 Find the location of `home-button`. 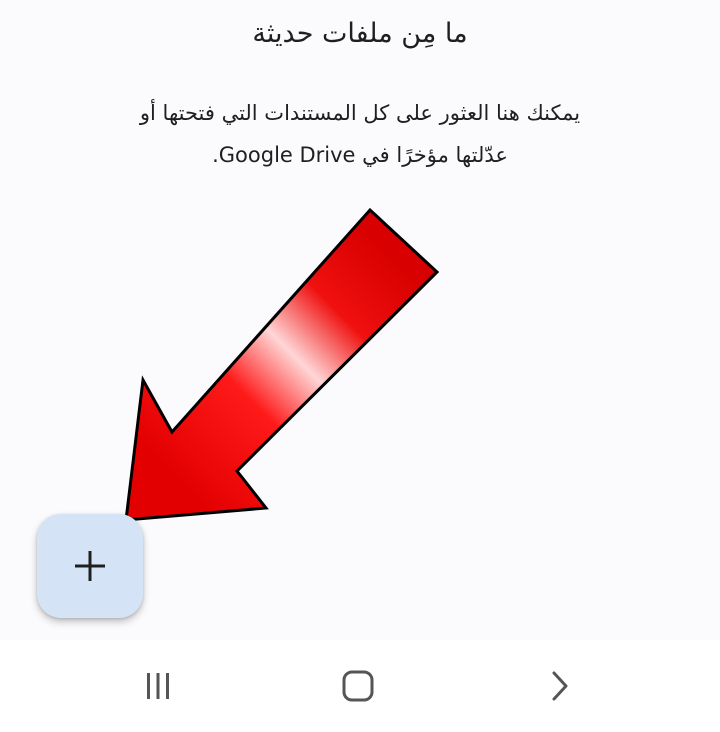

home-button is located at coordinates (358, 686).